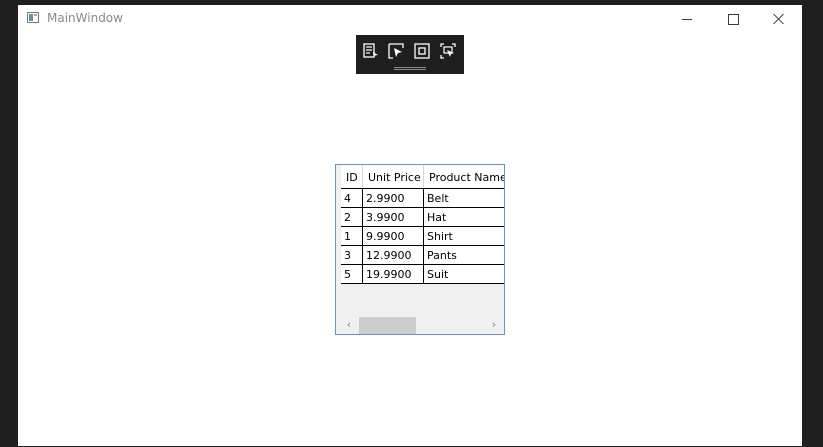 The width and height of the screenshot is (823, 447). What do you see at coordinates (352, 274) in the screenshot?
I see `cell-id: 5` at bounding box center [352, 274].